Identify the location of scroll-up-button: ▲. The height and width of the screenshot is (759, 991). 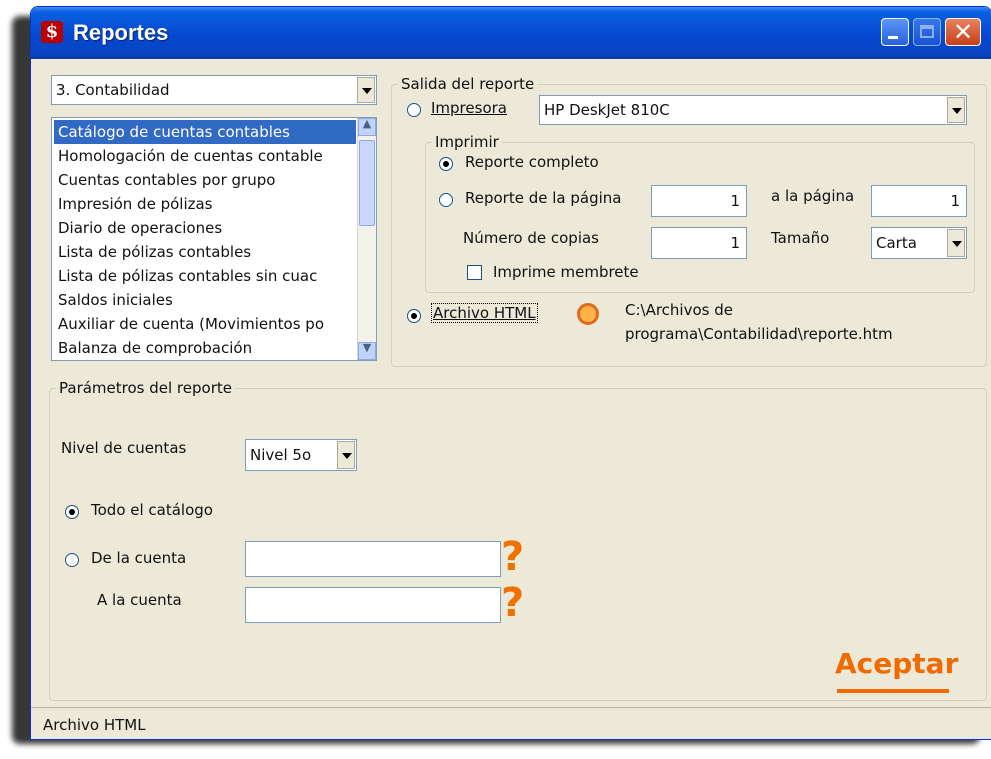
(367, 127).